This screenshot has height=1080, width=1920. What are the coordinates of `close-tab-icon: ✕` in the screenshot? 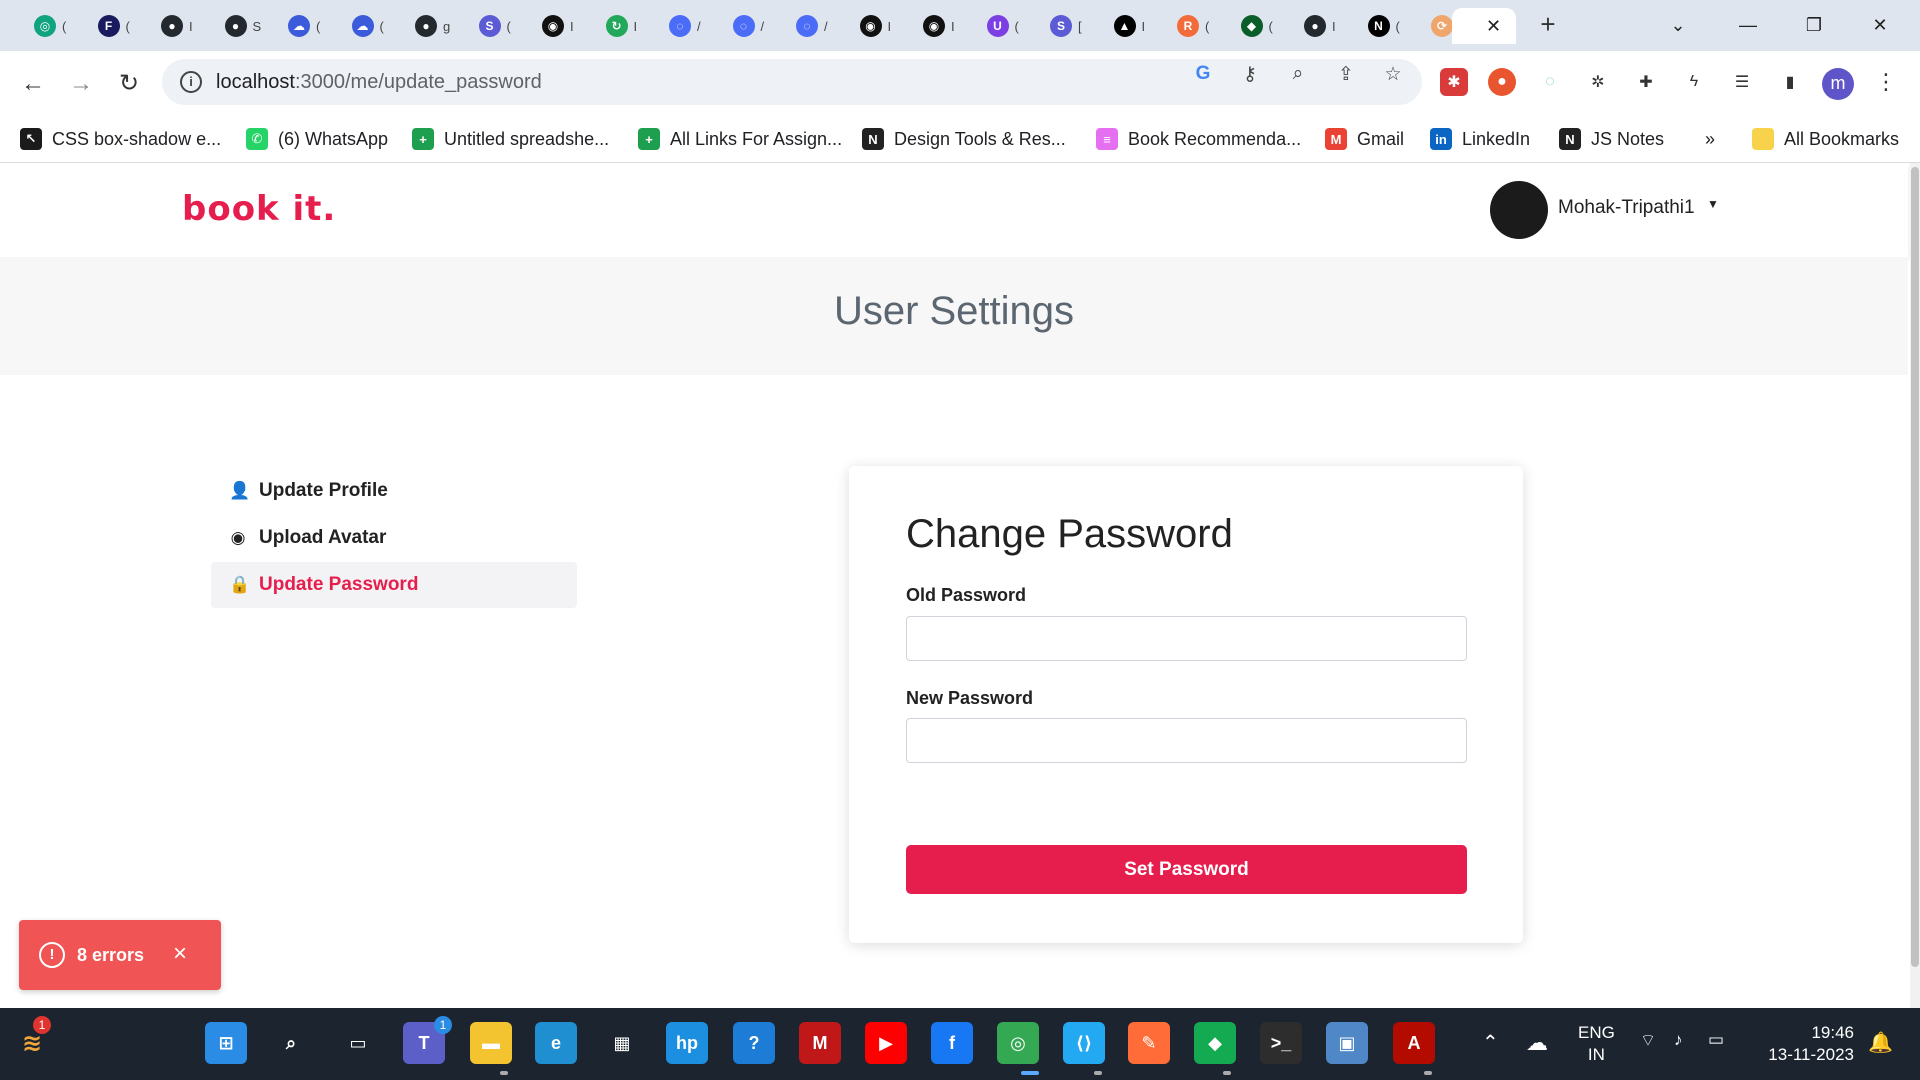 It's located at (1493, 26).